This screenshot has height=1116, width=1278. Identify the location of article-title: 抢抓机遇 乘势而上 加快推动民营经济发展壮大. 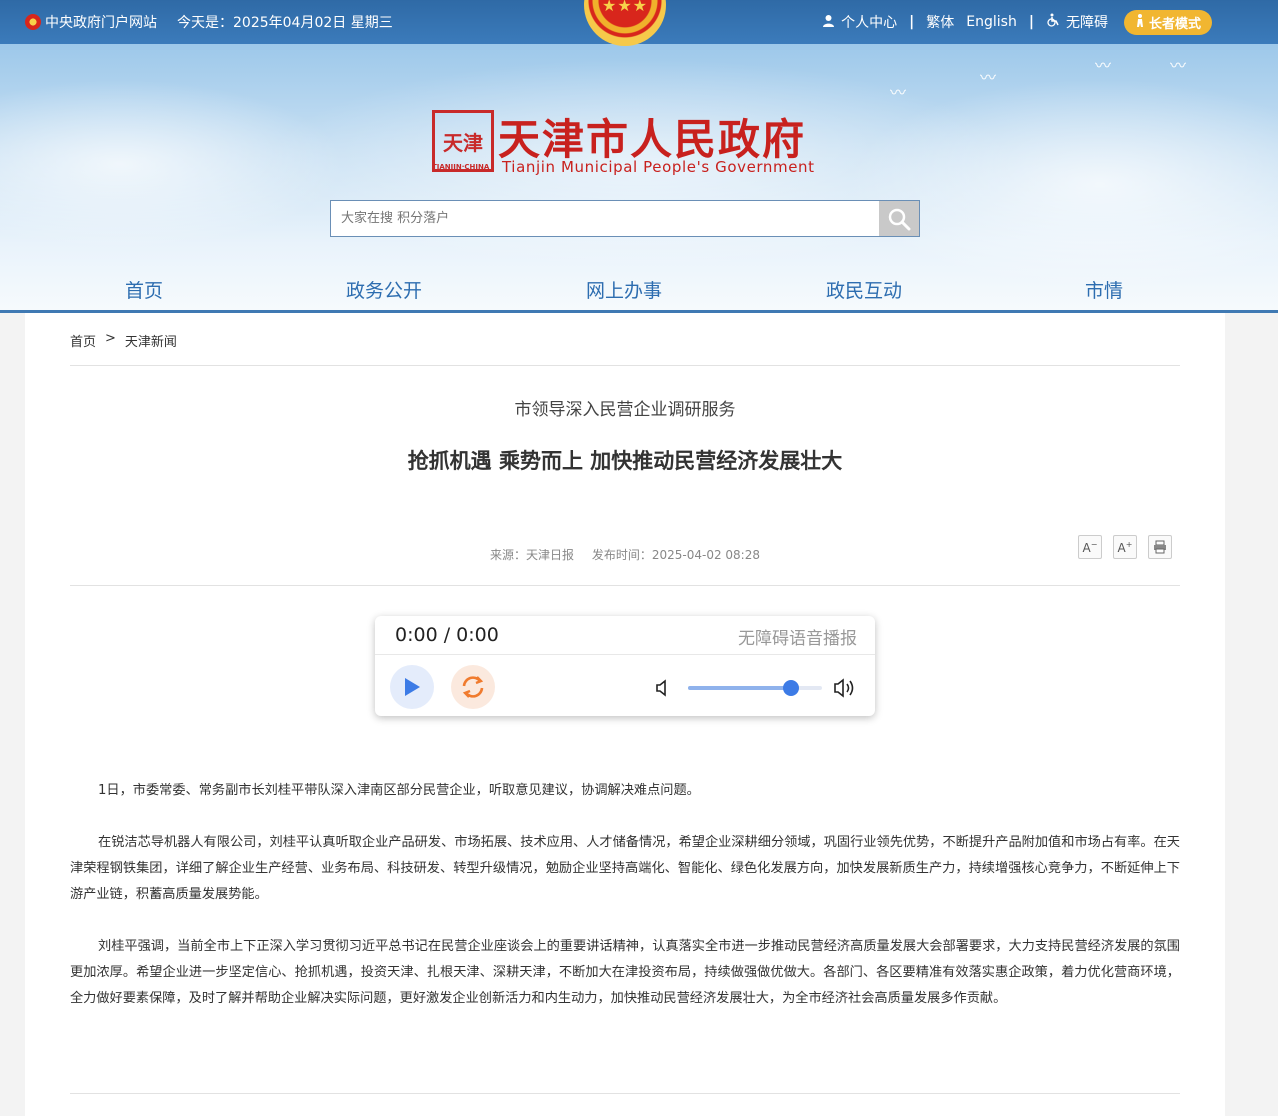
(625, 461).